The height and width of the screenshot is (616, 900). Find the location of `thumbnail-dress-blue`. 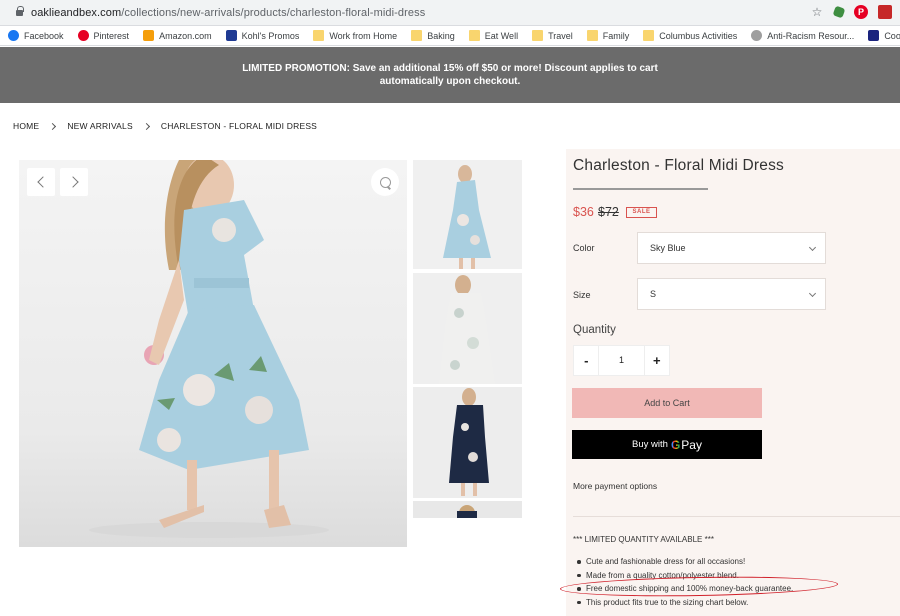

thumbnail-dress-blue is located at coordinates (467, 217).